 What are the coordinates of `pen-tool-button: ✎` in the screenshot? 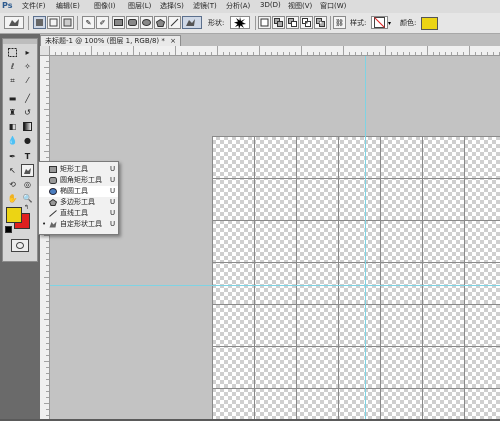 It's located at (88, 22).